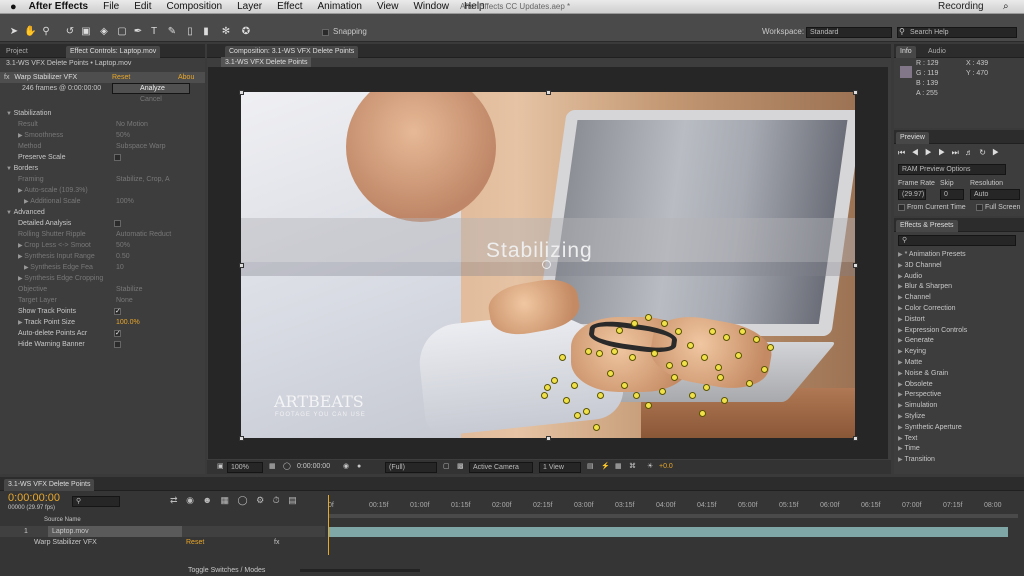 This screenshot has width=1024, height=576. Describe the element at coordinates (241, 92) in the screenshot. I see `layer-handle-tl` at that location.